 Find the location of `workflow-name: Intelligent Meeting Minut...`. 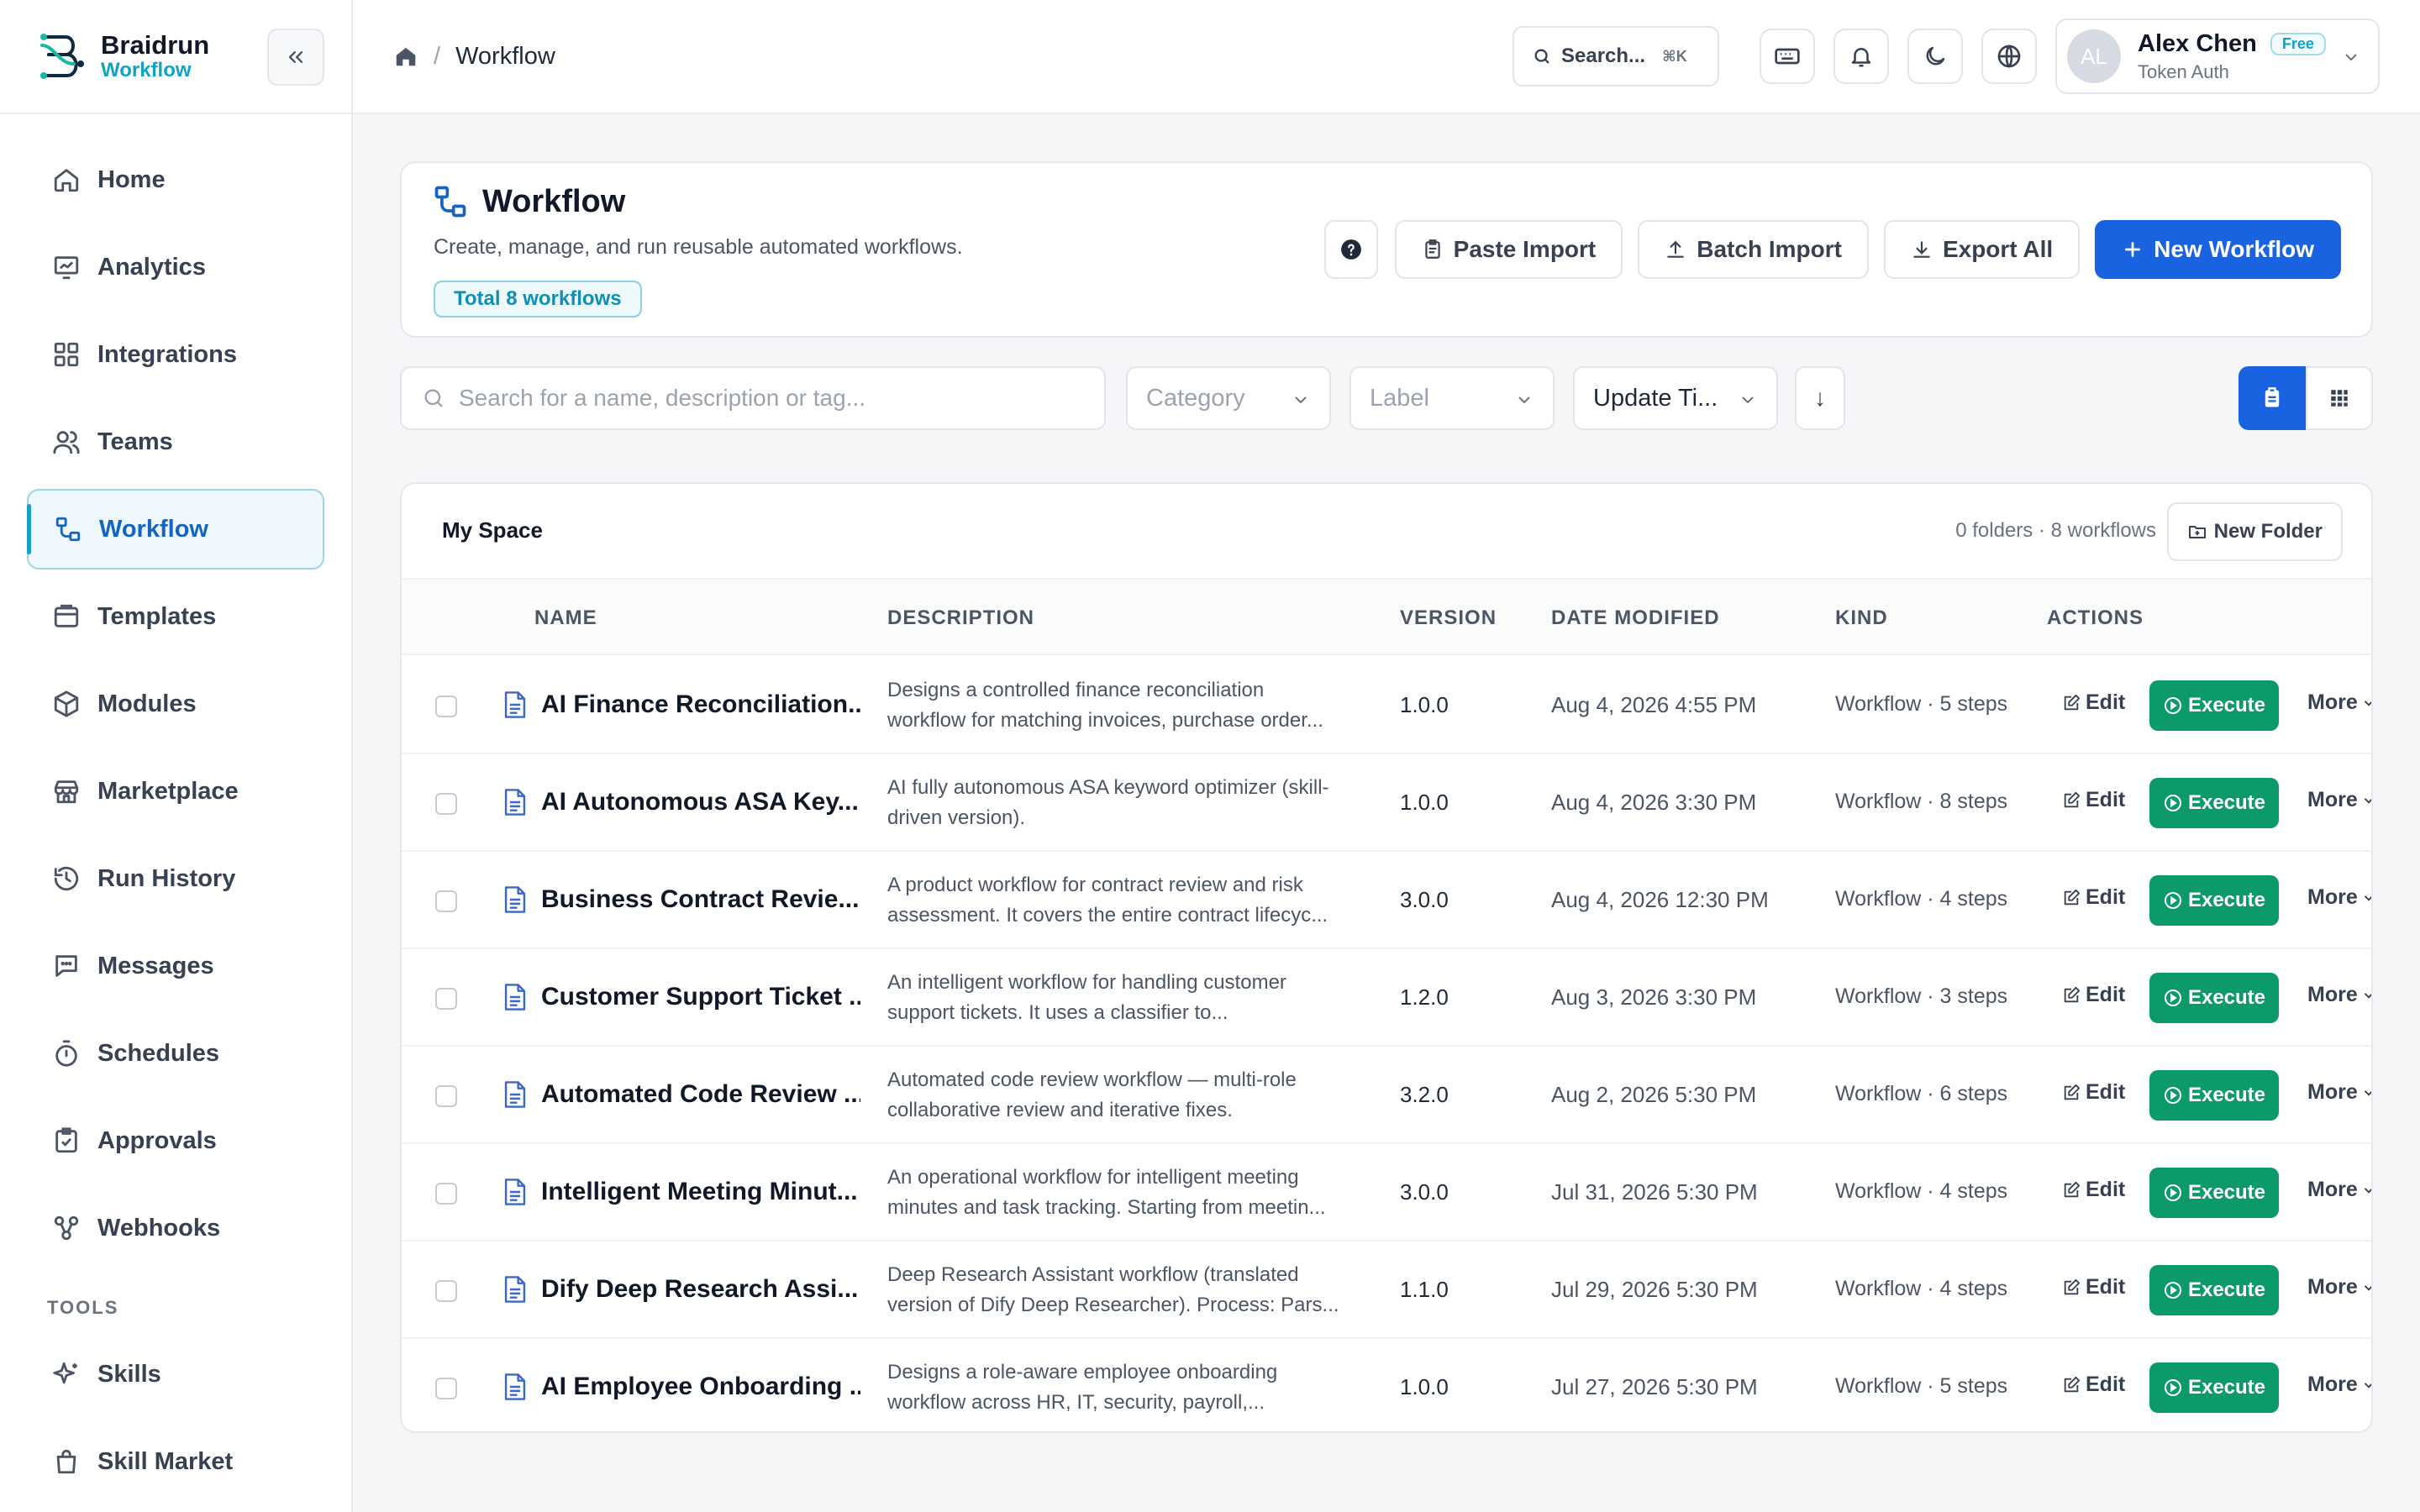

workflow-name: Intelligent Meeting Minut... is located at coordinates (701, 1192).